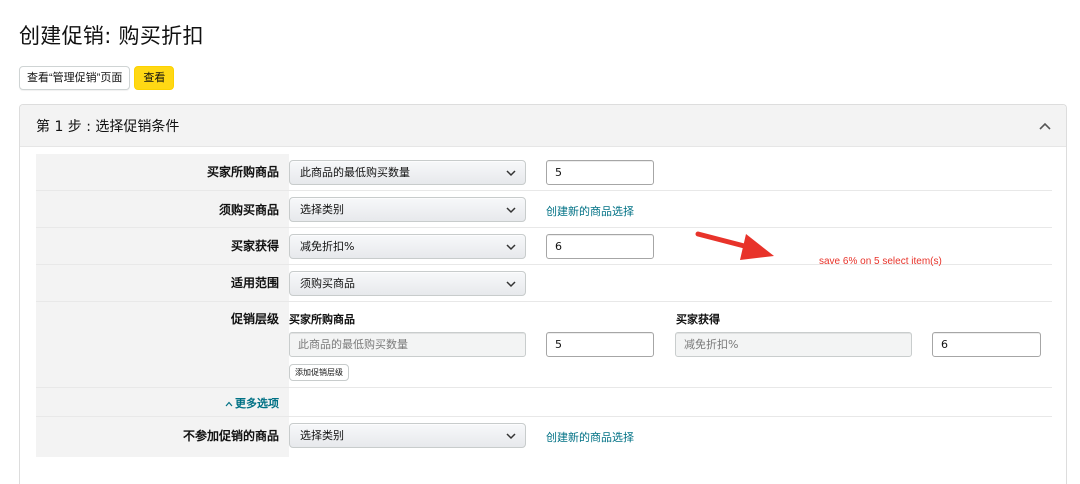  I want to click on promotion-tiers-label: 促销层级, so click(254, 319).